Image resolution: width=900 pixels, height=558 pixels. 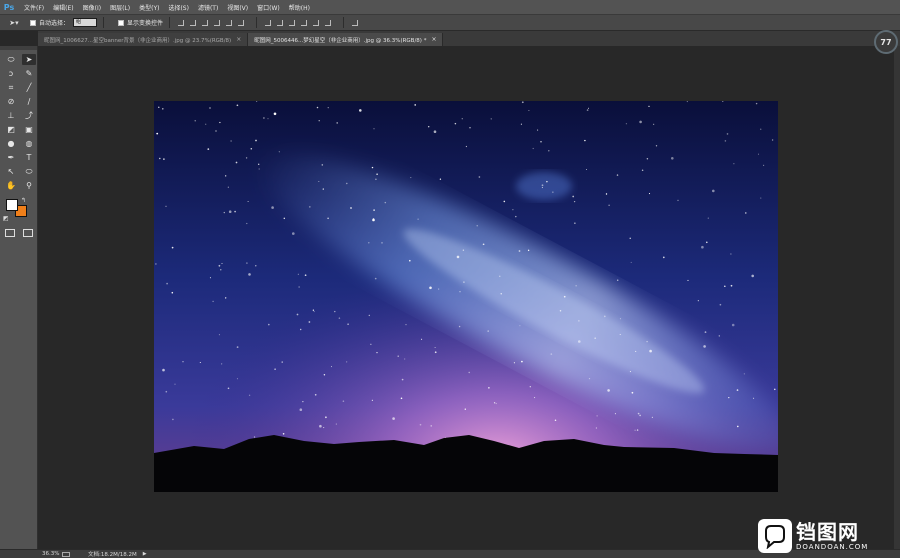 I want to click on auto-align-icon, so click(x=355, y=23).